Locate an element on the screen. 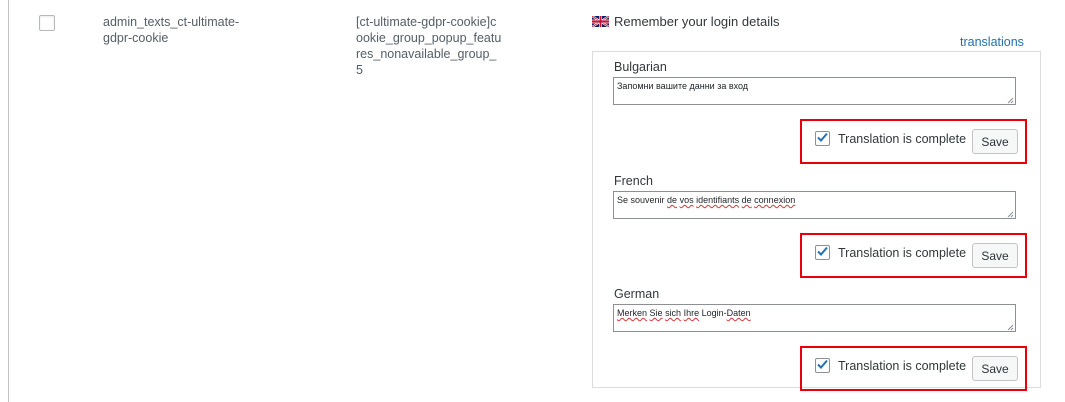 This screenshot has width=1065, height=402. translations-link: translations is located at coordinates (992, 42).